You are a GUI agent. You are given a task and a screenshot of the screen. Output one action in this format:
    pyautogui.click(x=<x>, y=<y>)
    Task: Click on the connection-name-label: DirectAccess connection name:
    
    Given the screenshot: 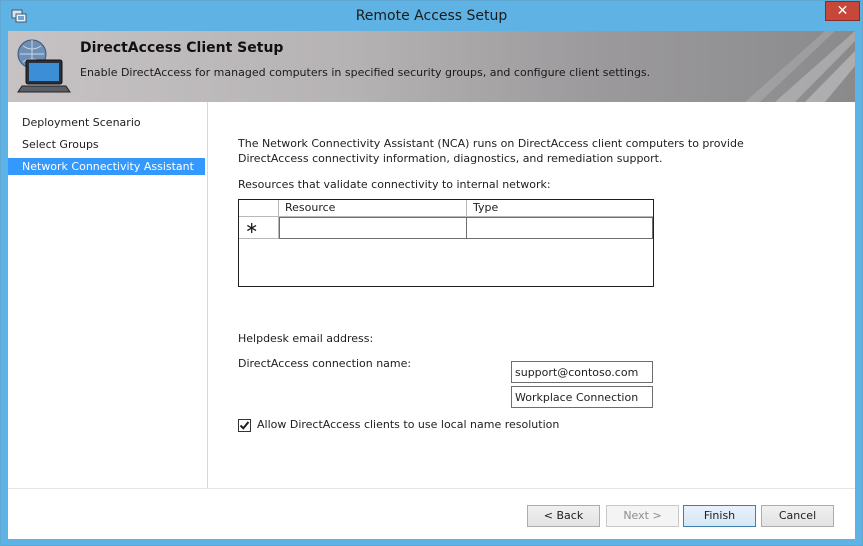 What is the action you would take?
    pyautogui.click(x=325, y=363)
    